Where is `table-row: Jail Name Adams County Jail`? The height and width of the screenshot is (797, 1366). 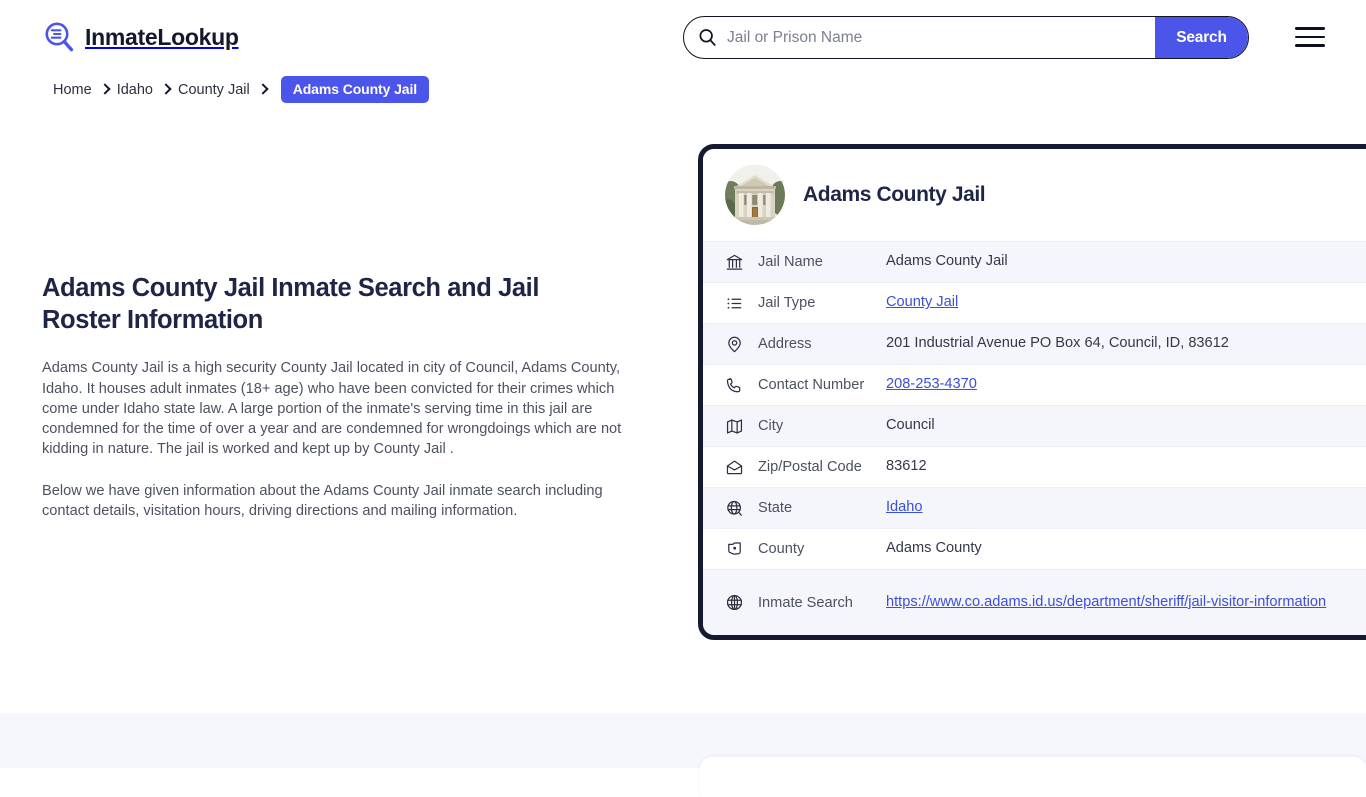
table-row: Jail Name Adams County Jail is located at coordinates (1034, 261).